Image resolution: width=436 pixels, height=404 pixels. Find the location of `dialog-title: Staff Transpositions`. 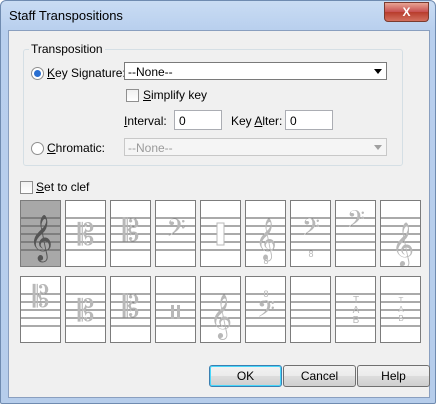

dialog-title: Staff Transpositions is located at coordinates (66, 15).